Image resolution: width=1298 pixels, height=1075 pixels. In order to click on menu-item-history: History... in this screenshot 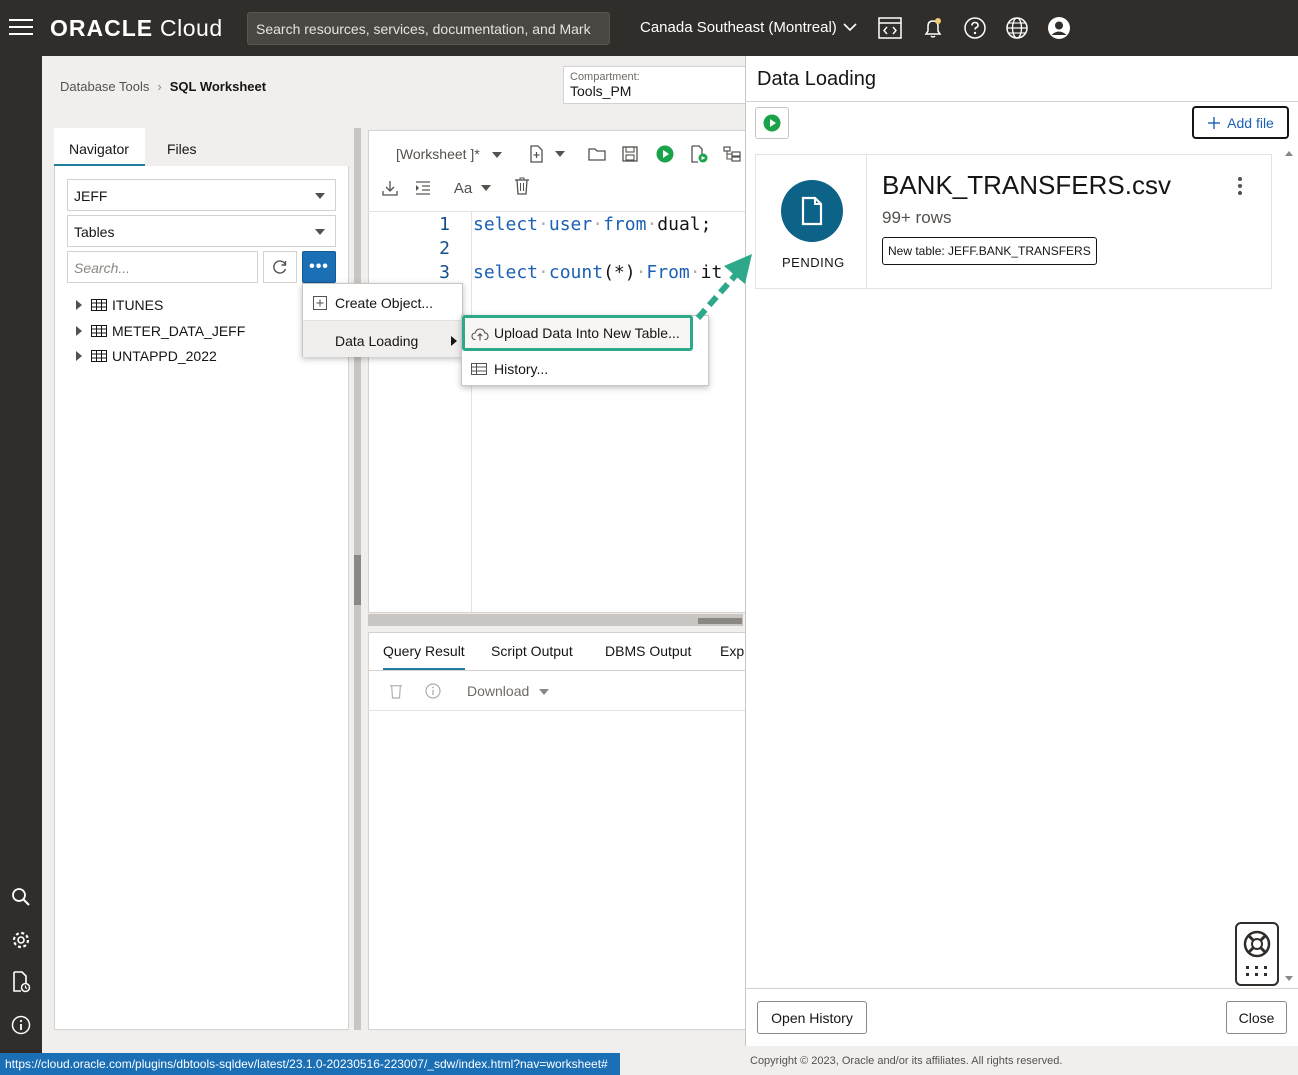, I will do `click(586, 369)`.